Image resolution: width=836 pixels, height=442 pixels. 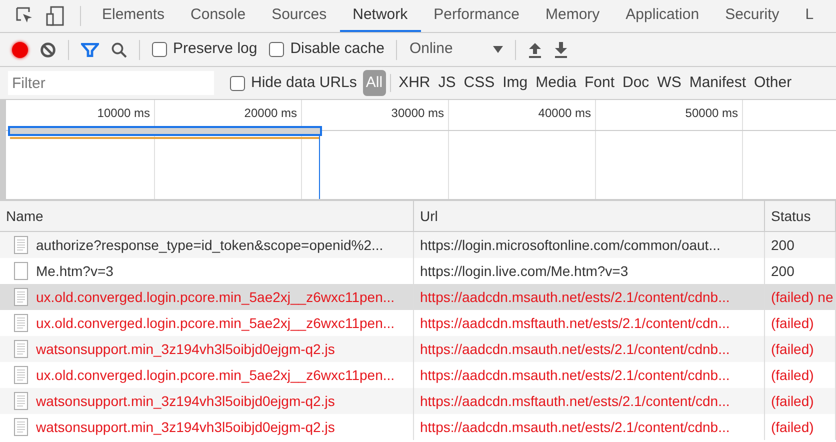 I want to click on type-filter: Manifest, so click(x=717, y=83).